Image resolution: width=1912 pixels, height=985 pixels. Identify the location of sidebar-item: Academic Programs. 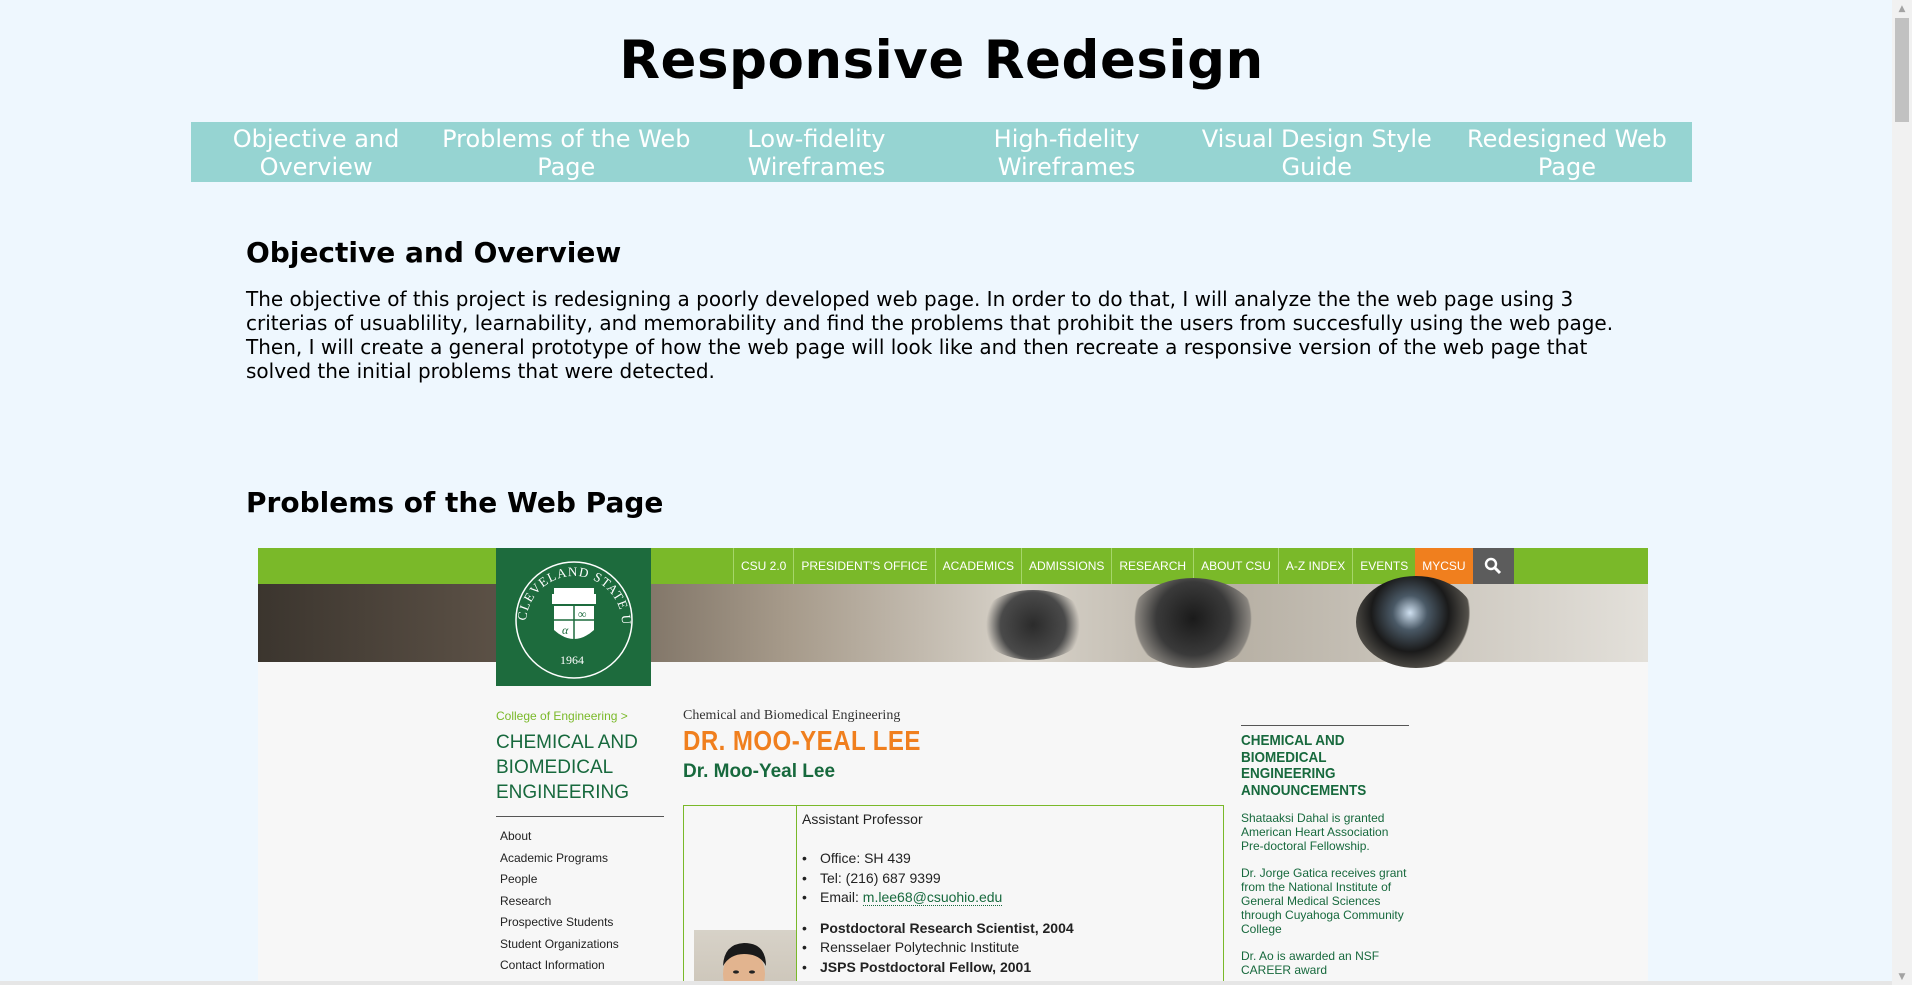
(554, 857).